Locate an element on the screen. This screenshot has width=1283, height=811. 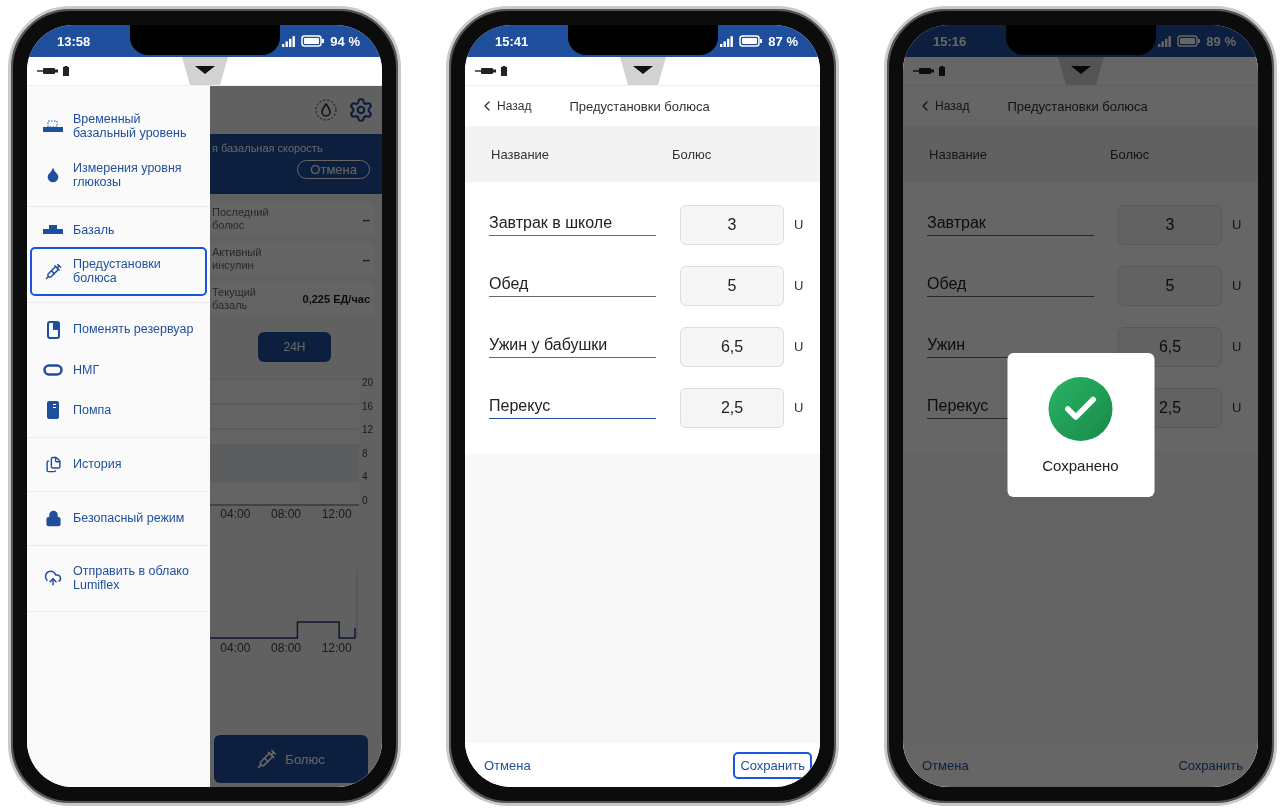
menu-item: Поменять резервуар is located at coordinates (118, 329).